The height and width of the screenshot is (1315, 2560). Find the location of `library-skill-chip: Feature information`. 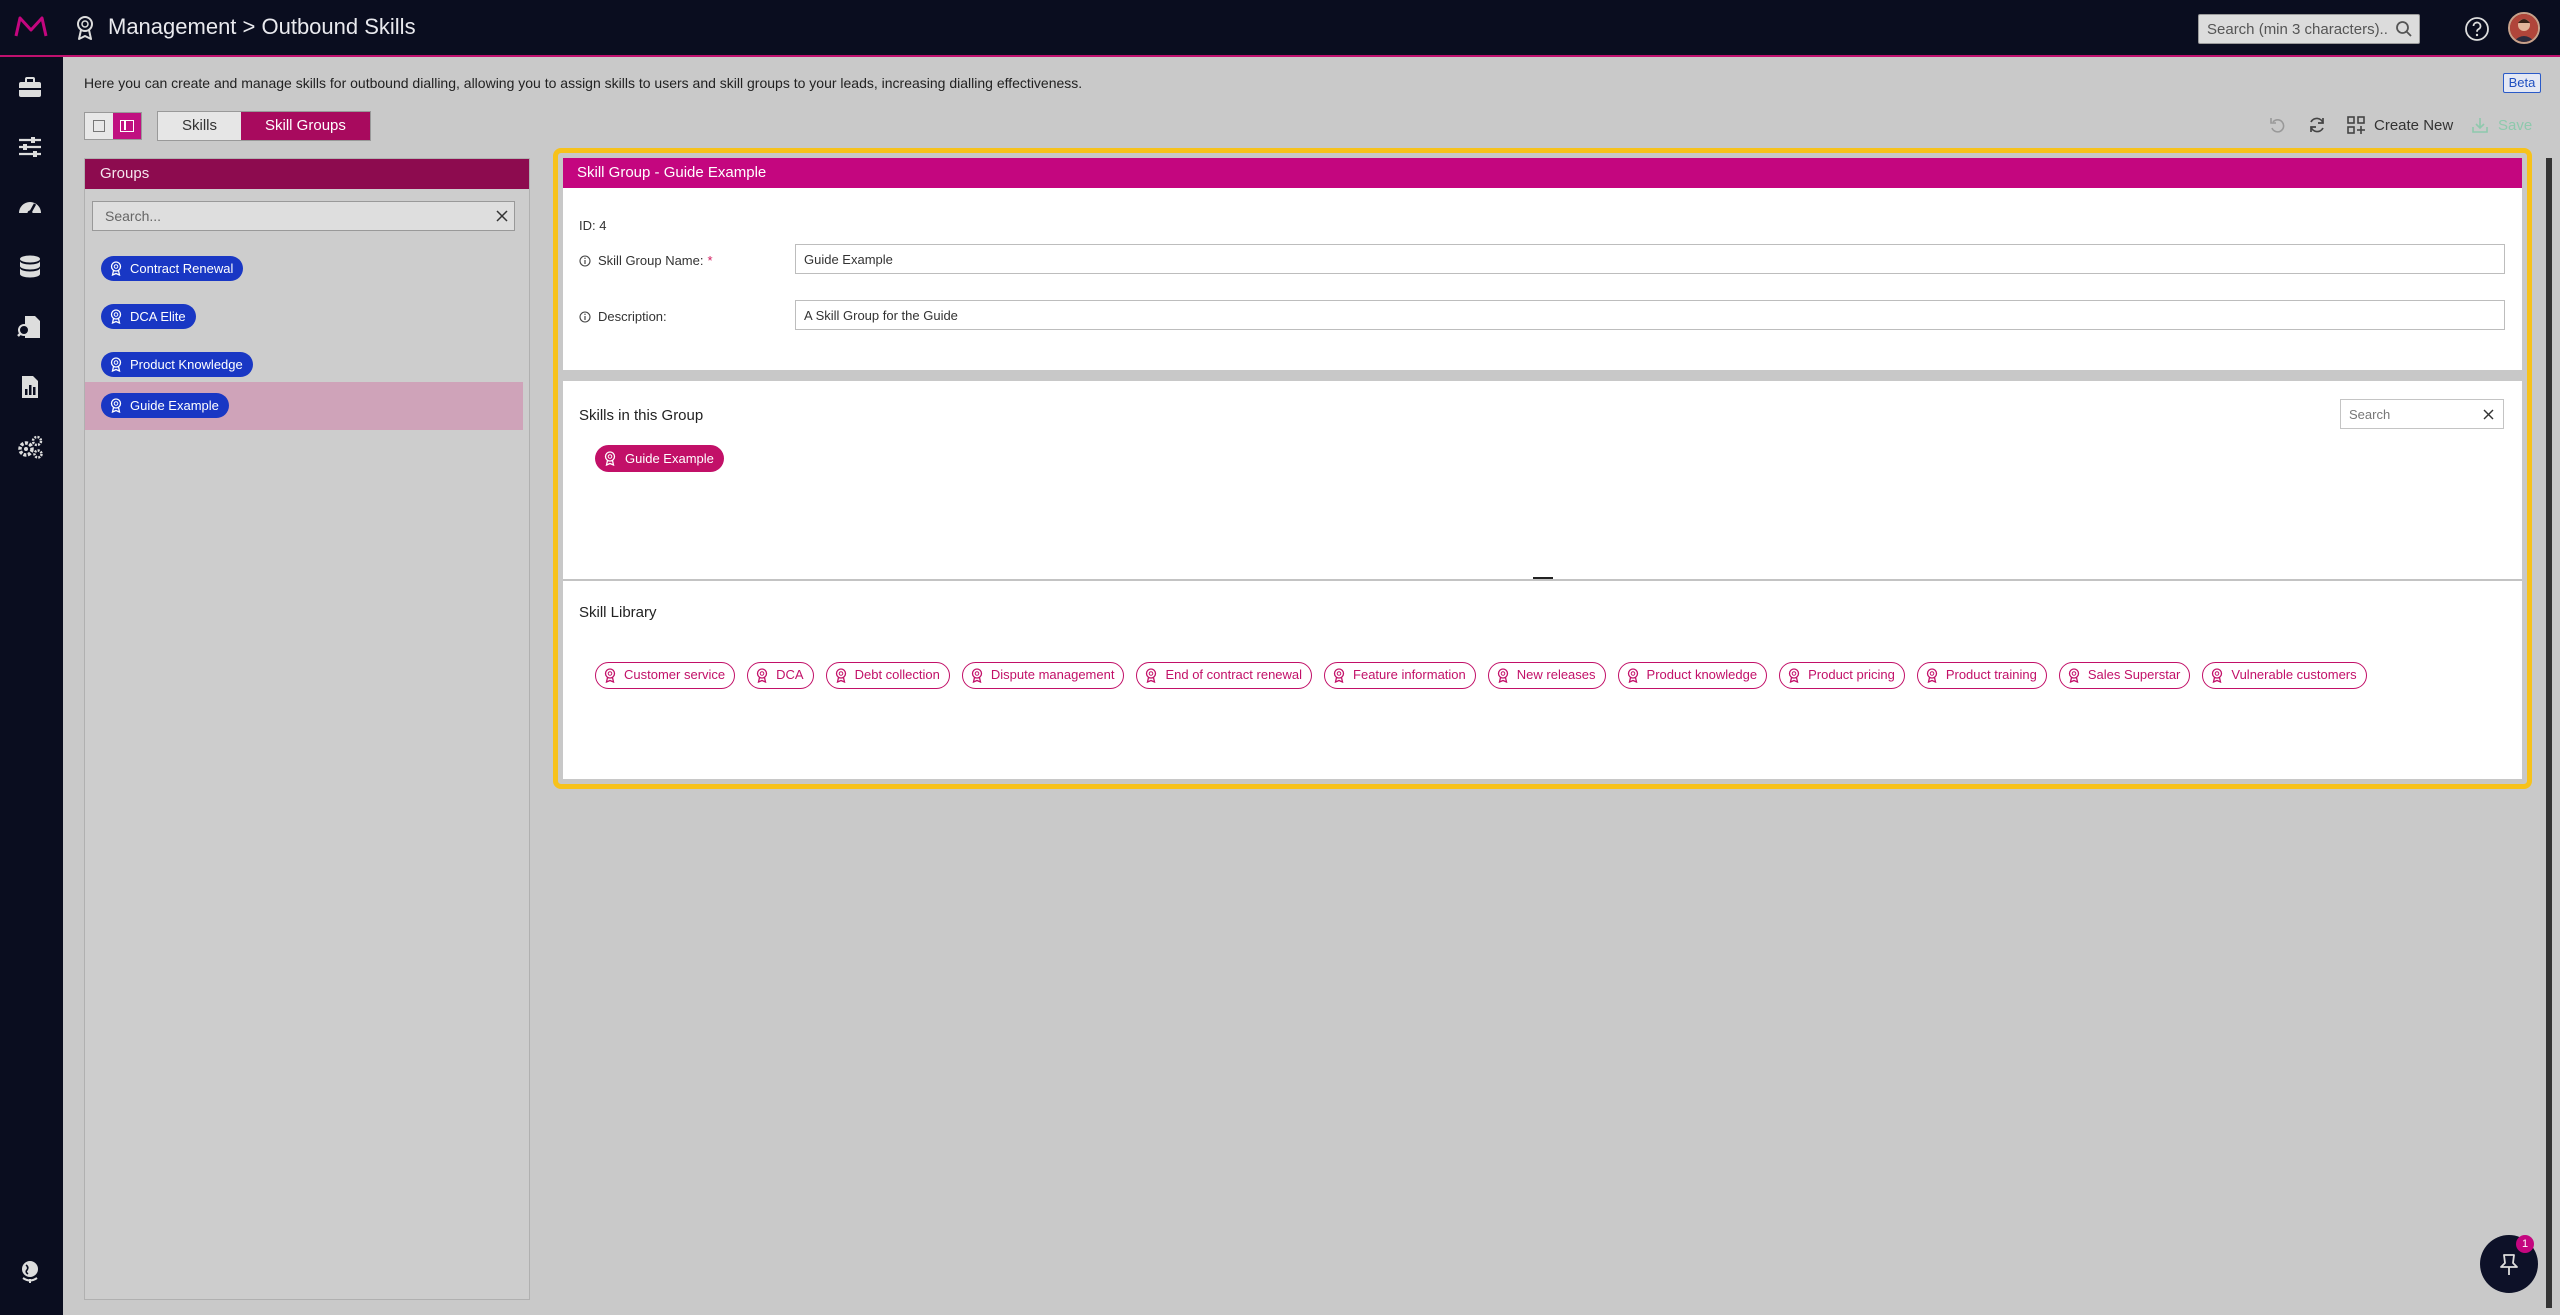

library-skill-chip: Feature information is located at coordinates (1400, 675).